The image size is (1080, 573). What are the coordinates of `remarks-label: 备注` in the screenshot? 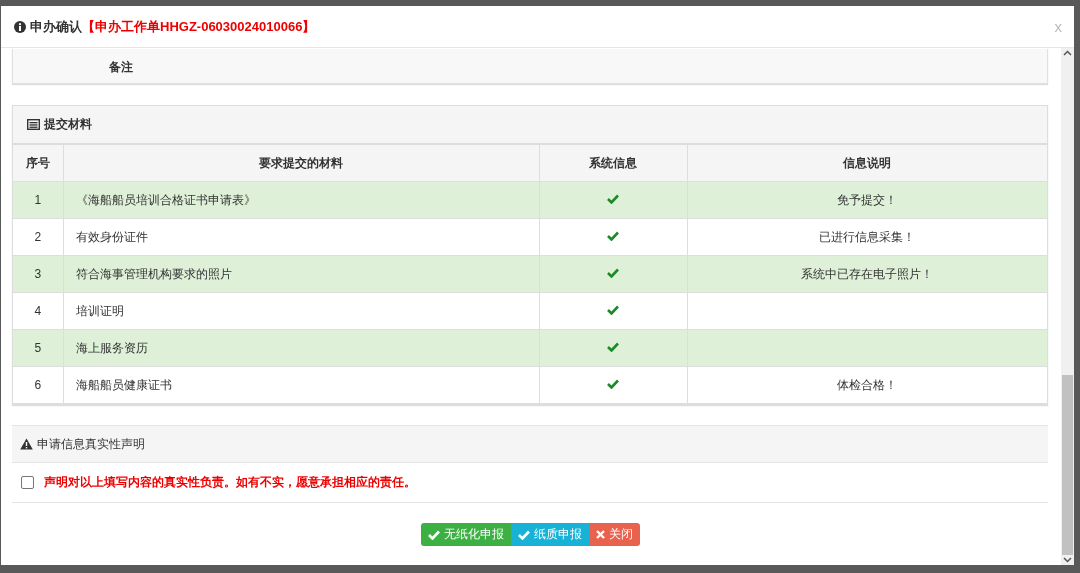 It's located at (121, 67).